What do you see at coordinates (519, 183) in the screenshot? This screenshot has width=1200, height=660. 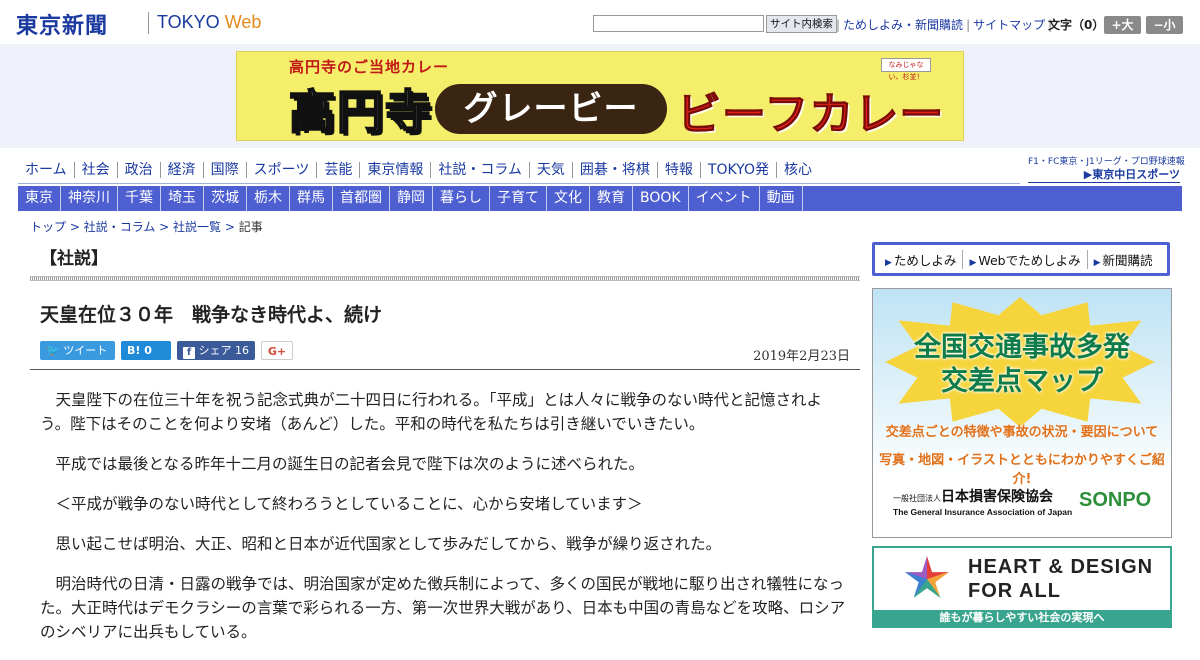 I see `nav-divider` at bounding box center [519, 183].